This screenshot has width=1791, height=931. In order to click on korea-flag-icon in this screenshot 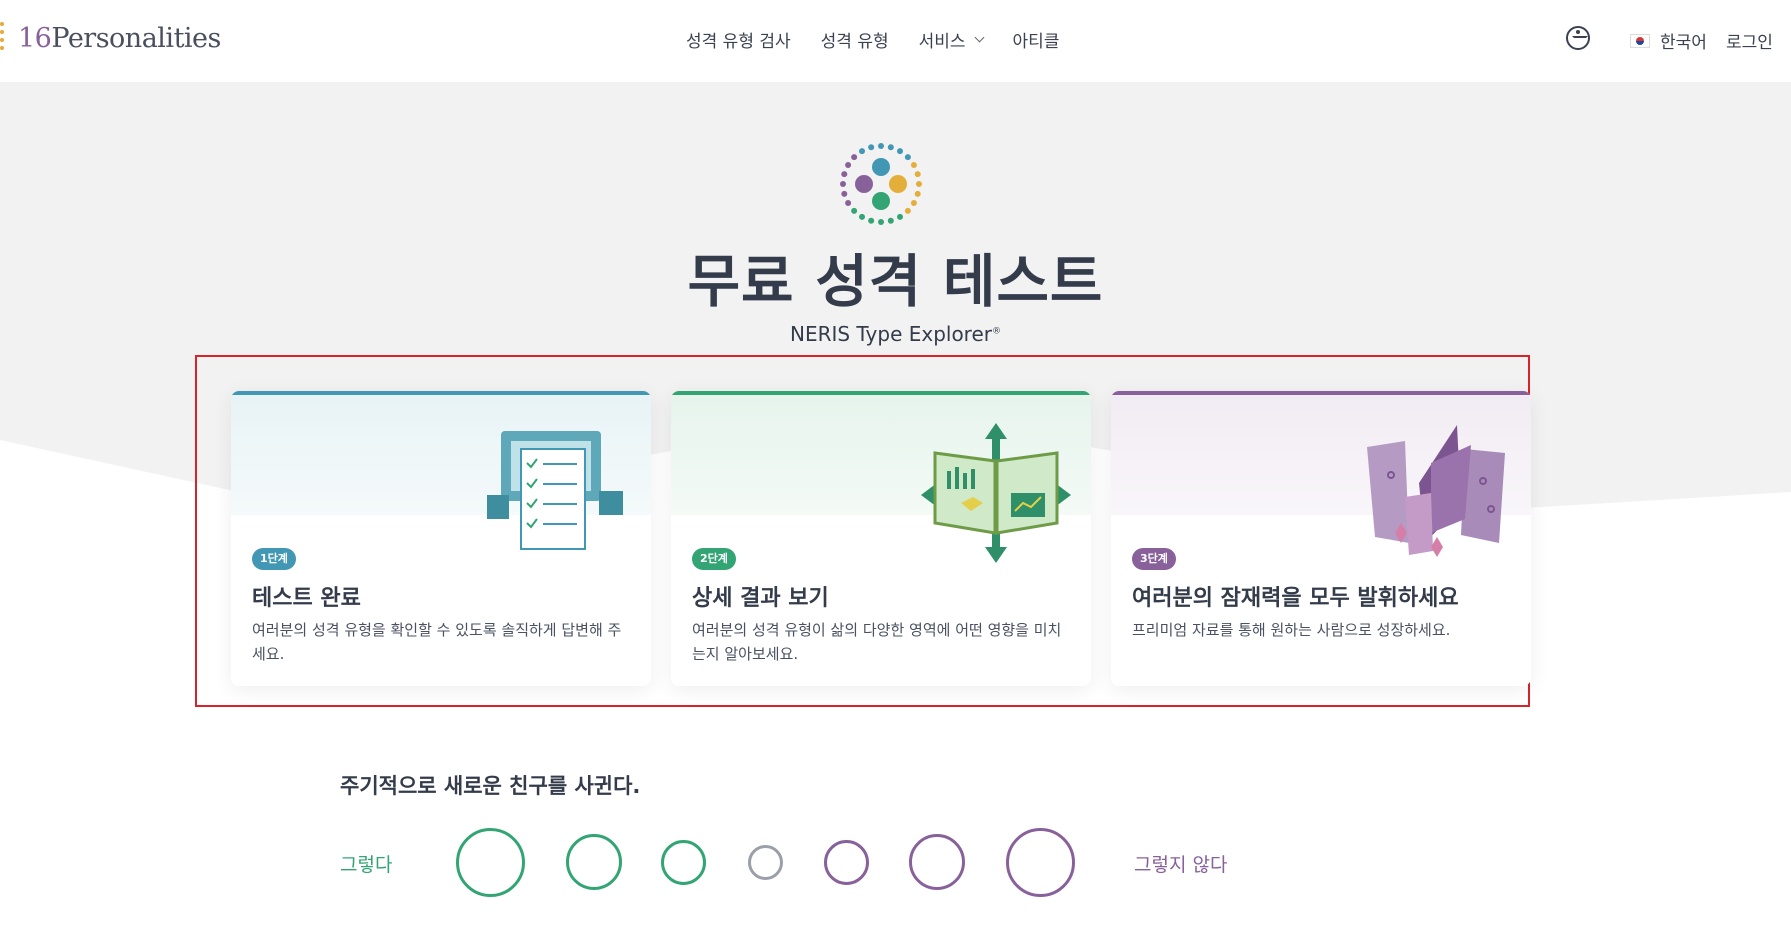, I will do `click(1640, 40)`.